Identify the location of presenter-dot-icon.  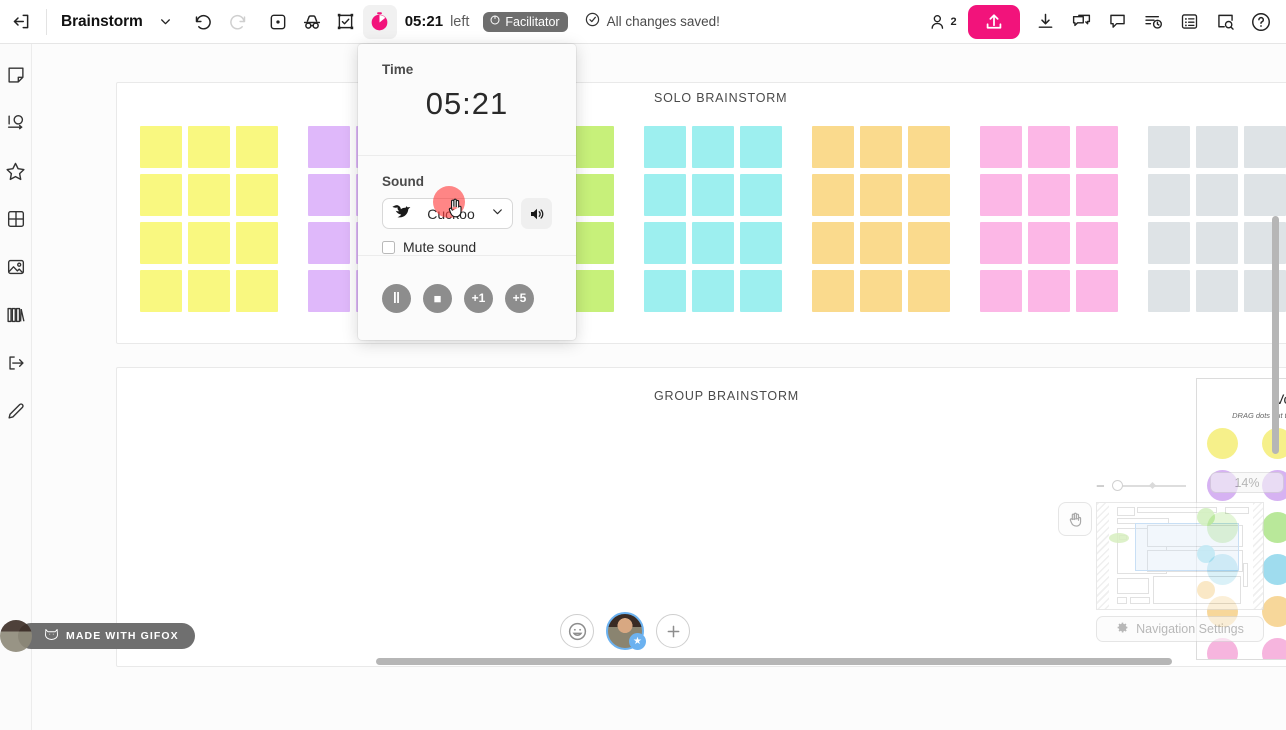
(278, 22).